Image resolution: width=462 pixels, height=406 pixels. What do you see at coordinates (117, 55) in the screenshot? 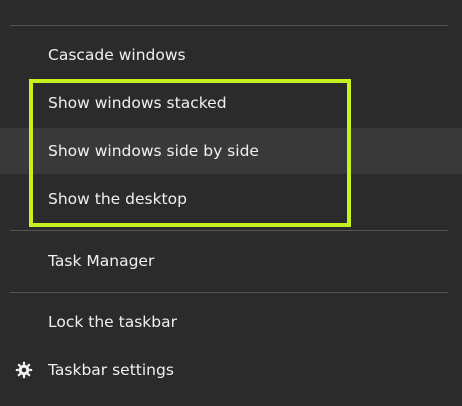
I see `menu-item-label: Cascade windows` at bounding box center [117, 55].